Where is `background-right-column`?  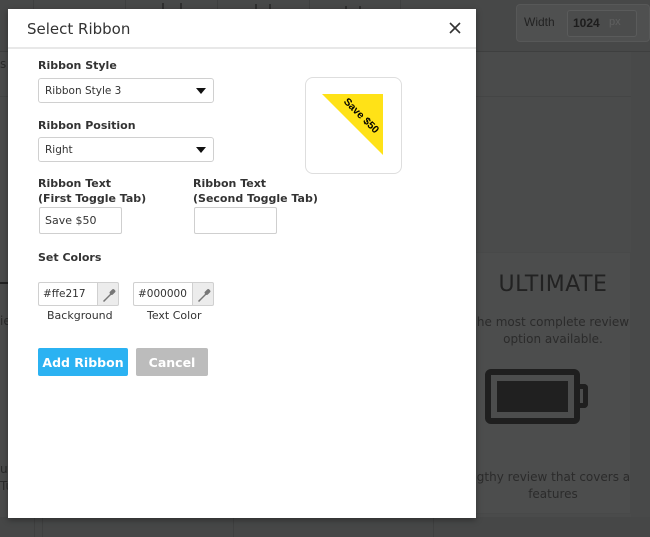 background-right-column is located at coordinates (640, 294).